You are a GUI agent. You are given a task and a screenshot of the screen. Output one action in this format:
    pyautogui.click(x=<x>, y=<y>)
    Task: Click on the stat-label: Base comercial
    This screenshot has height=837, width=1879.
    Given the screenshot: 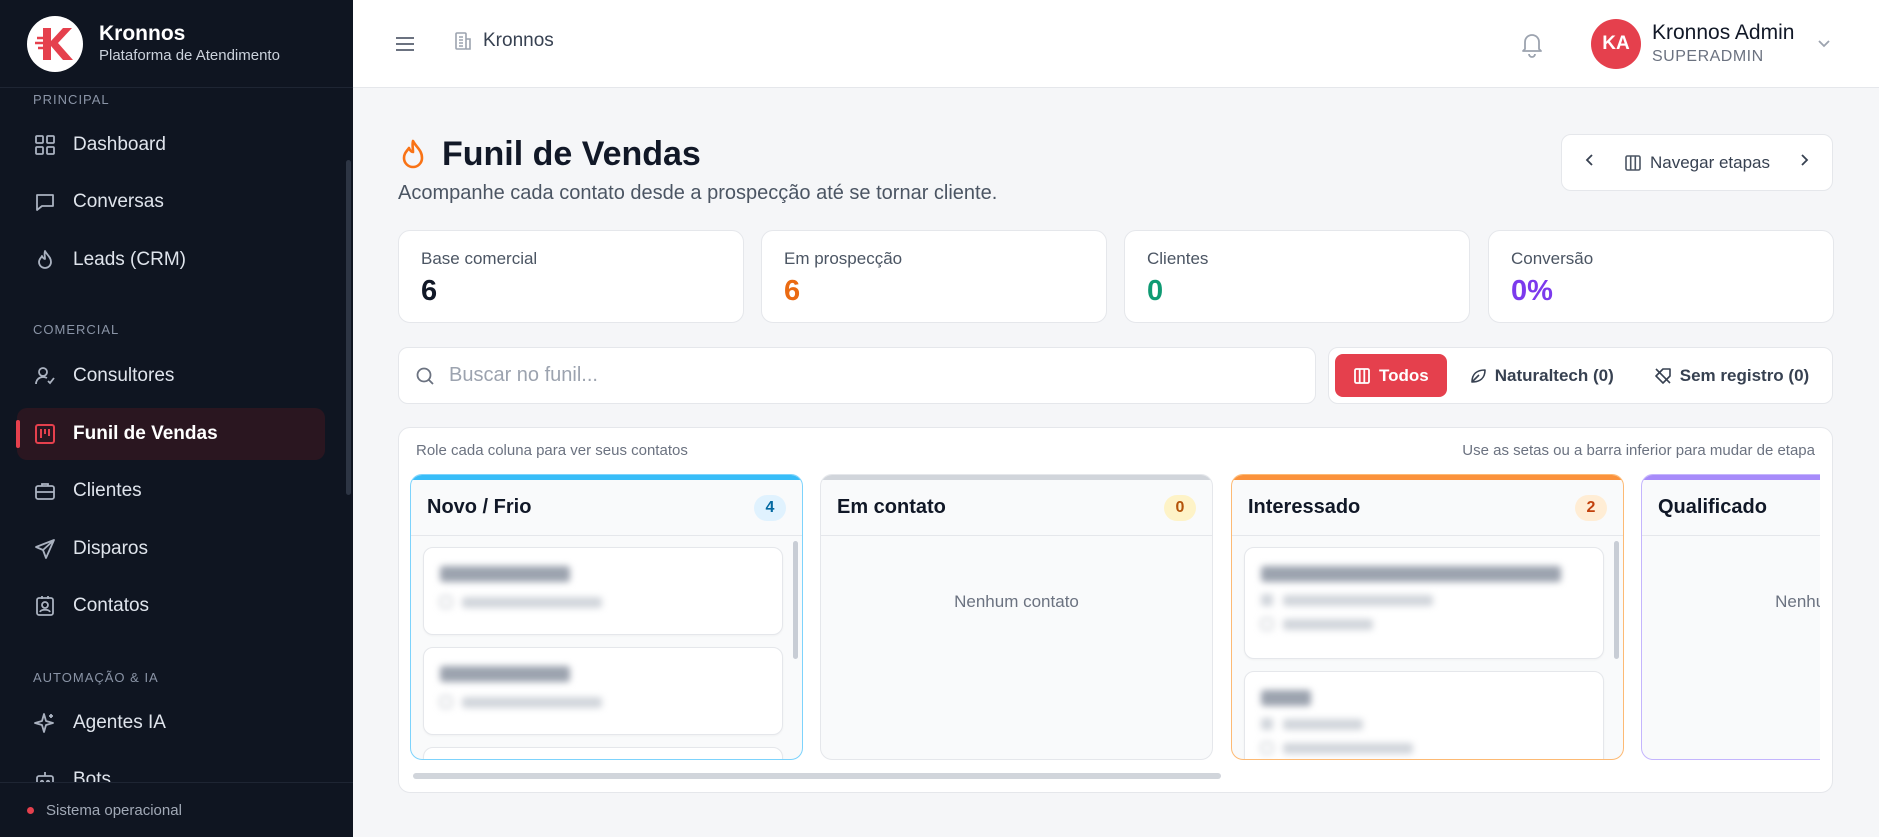 What is the action you would take?
    pyautogui.click(x=479, y=258)
    